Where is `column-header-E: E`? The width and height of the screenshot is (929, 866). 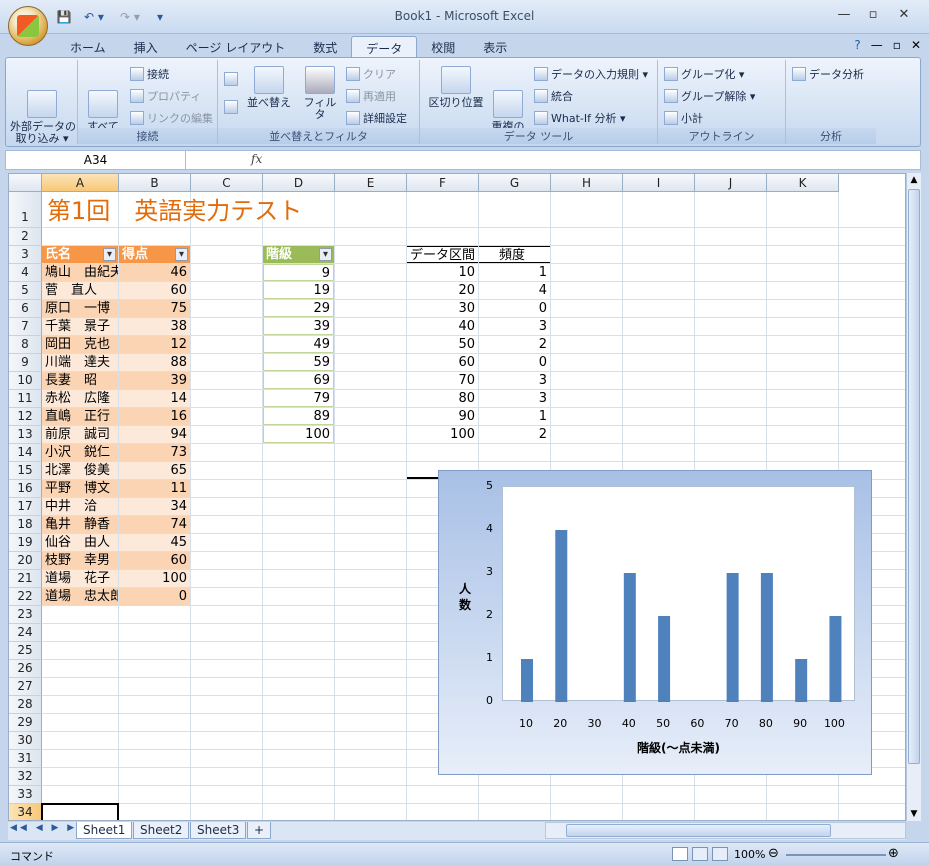
column-header-E: E is located at coordinates (371, 183).